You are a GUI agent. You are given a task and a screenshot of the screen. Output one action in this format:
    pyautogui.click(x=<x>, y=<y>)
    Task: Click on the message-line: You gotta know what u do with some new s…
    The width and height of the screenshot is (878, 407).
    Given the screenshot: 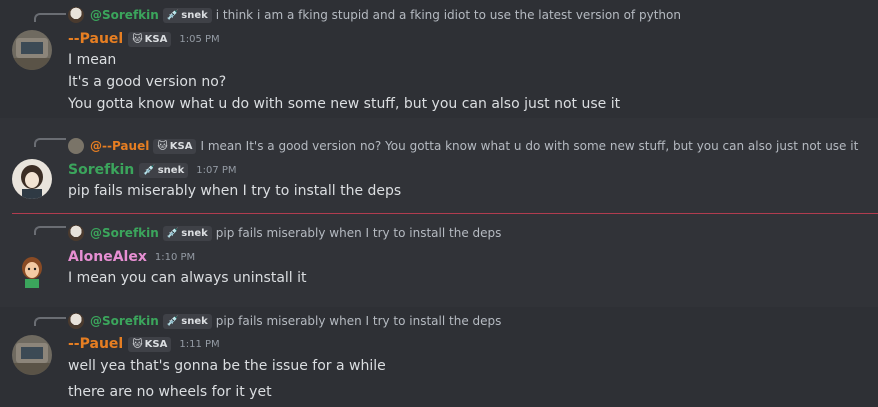 What is the action you would take?
    pyautogui.click(x=344, y=104)
    